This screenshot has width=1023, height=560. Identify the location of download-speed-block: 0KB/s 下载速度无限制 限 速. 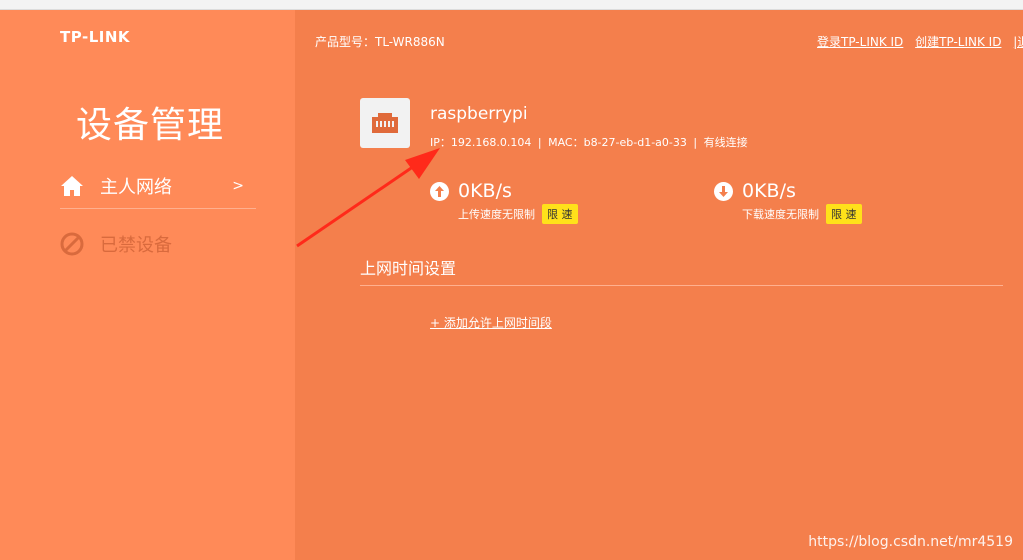
(788, 202).